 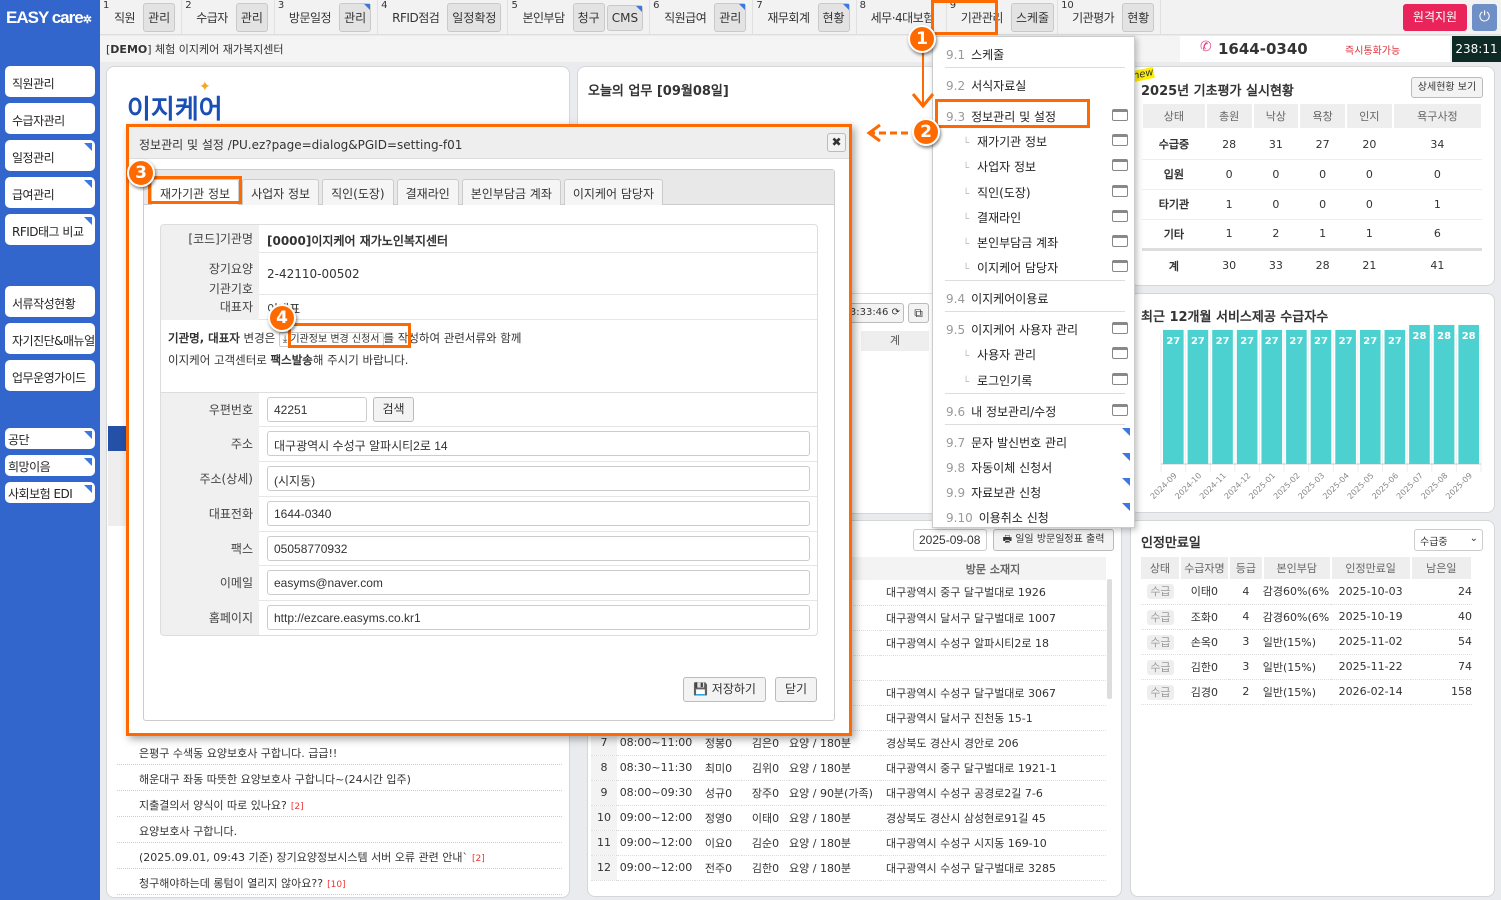 What do you see at coordinates (1036, 329) in the screenshot?
I see `menu-item: 9.5 이지케어 사용자 관리` at bounding box center [1036, 329].